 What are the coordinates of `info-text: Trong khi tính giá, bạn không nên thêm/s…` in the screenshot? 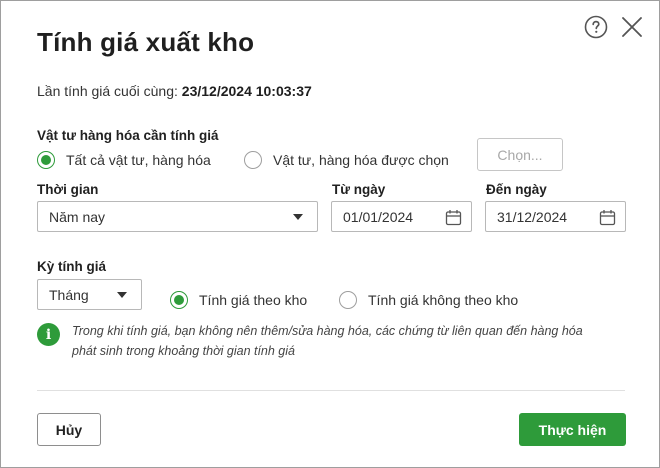 It's located at (327, 341).